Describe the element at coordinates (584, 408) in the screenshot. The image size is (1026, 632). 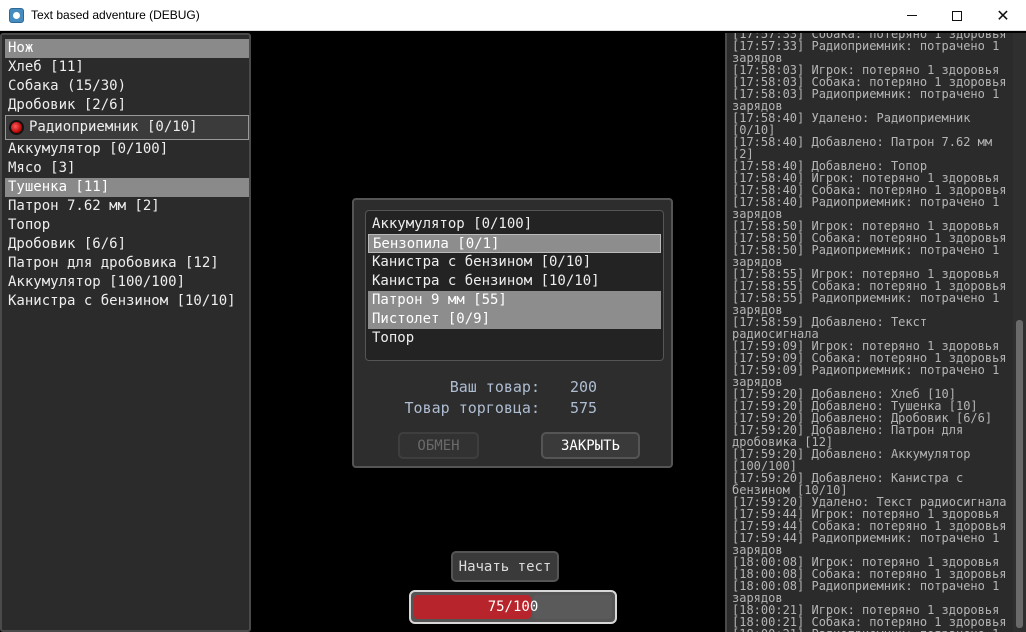
I see `trader-goods-value: 575` at that location.